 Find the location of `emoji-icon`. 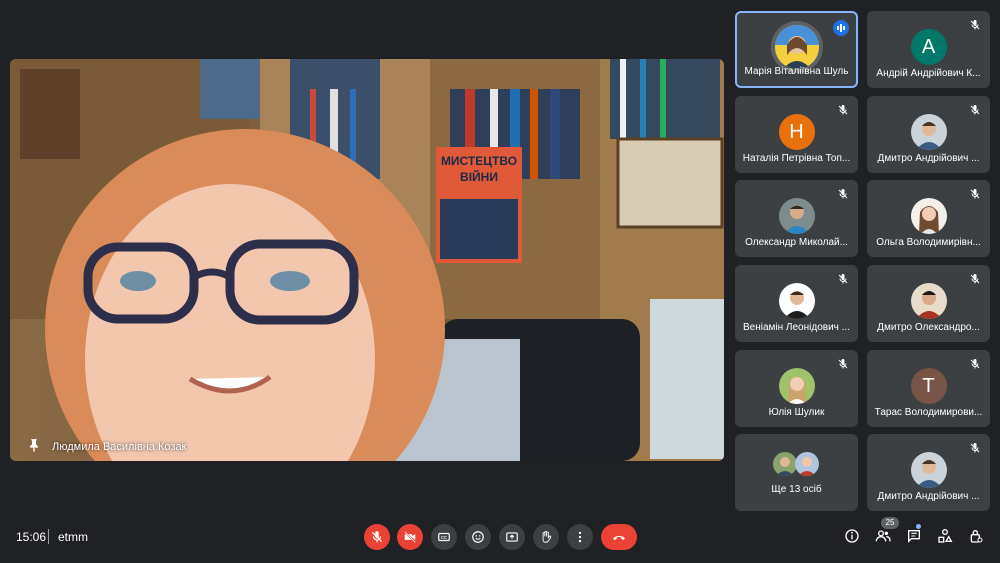

emoji-icon is located at coordinates (478, 537).